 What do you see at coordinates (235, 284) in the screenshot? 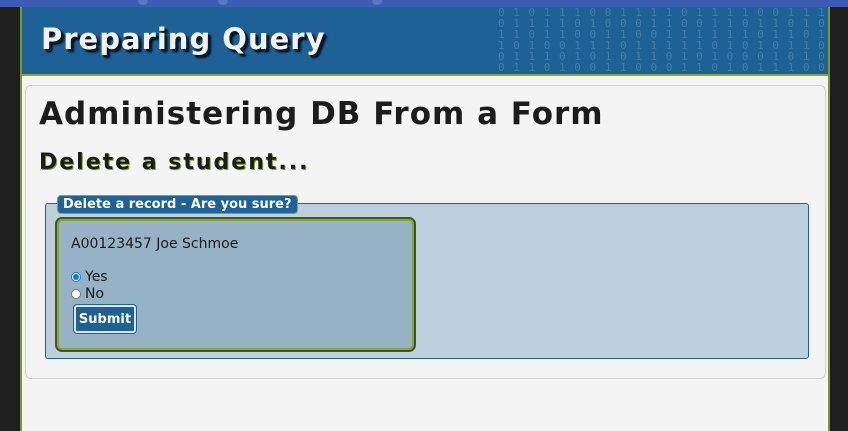
I see `delete-confirm-card: A00123457 Joe Schmoe Yes No Submit` at bounding box center [235, 284].